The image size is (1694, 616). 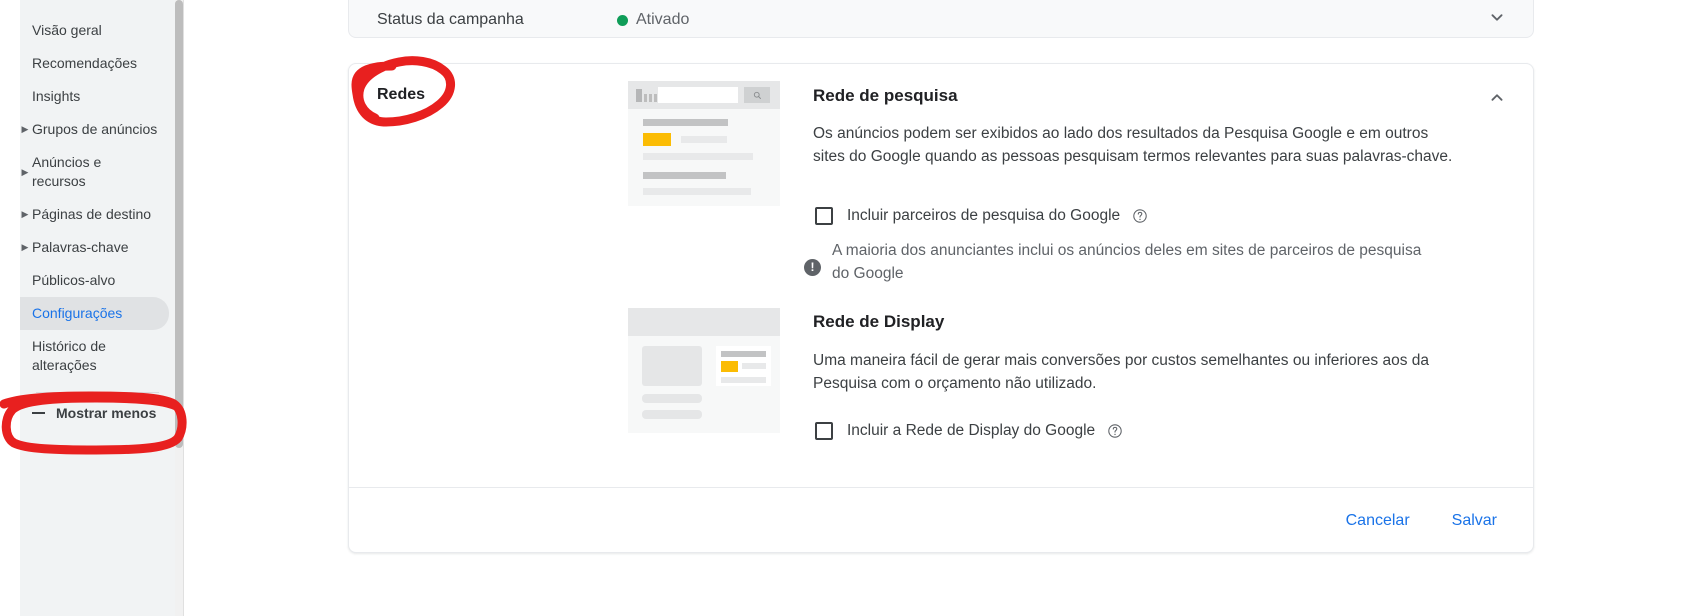 What do you see at coordinates (94, 96) in the screenshot?
I see `sidebar-item-insights: ▶ Insights` at bounding box center [94, 96].